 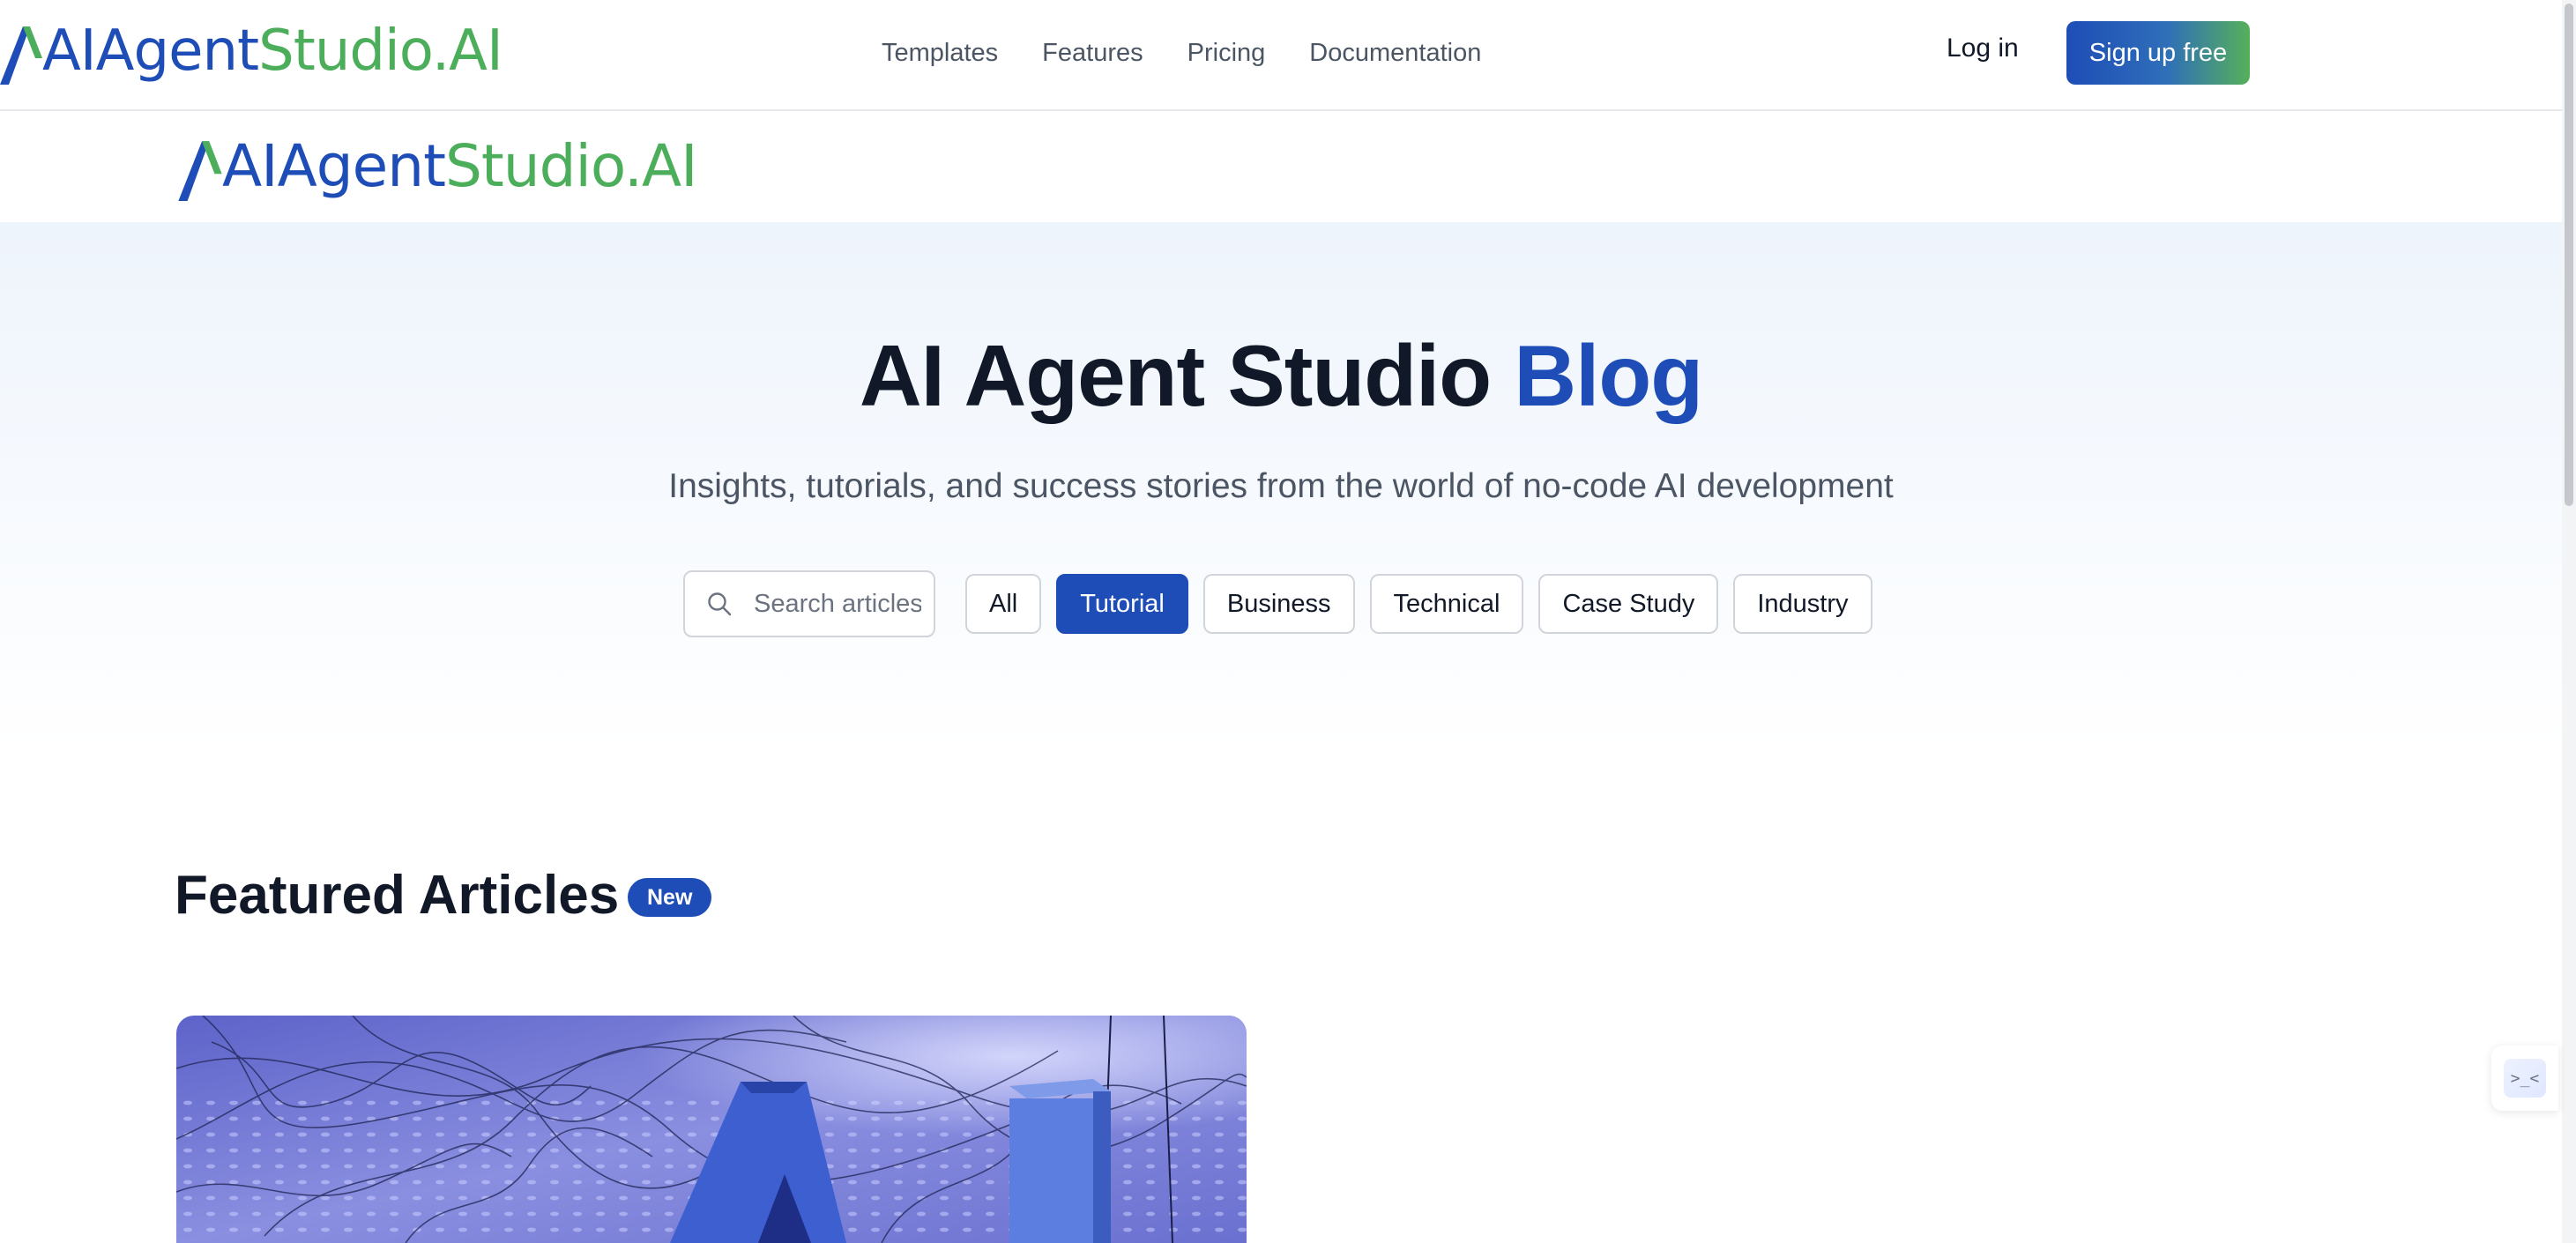 What do you see at coordinates (2569, 255) in the screenshot?
I see `scrollbar-thumb` at bounding box center [2569, 255].